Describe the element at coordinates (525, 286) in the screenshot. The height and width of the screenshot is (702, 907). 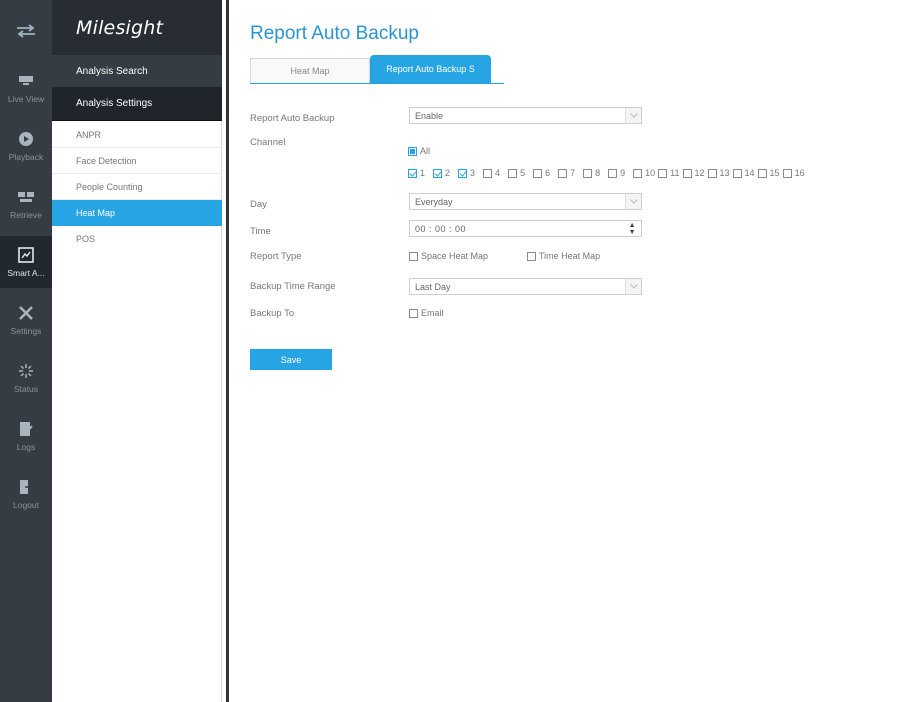
I see `backup-time-range-select: Last Day` at that location.